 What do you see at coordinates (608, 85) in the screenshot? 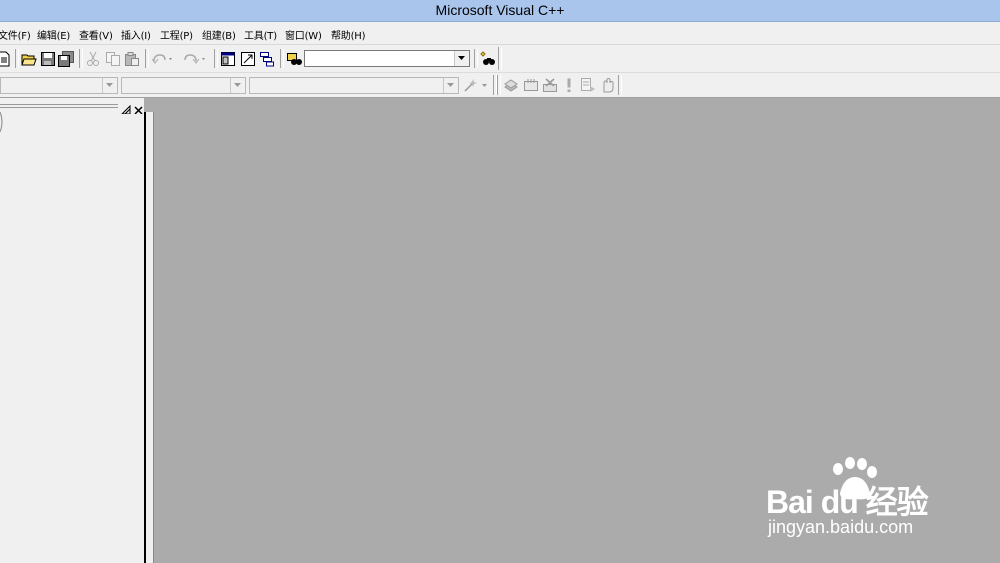
I see `insert-breakpoint-icon` at bounding box center [608, 85].